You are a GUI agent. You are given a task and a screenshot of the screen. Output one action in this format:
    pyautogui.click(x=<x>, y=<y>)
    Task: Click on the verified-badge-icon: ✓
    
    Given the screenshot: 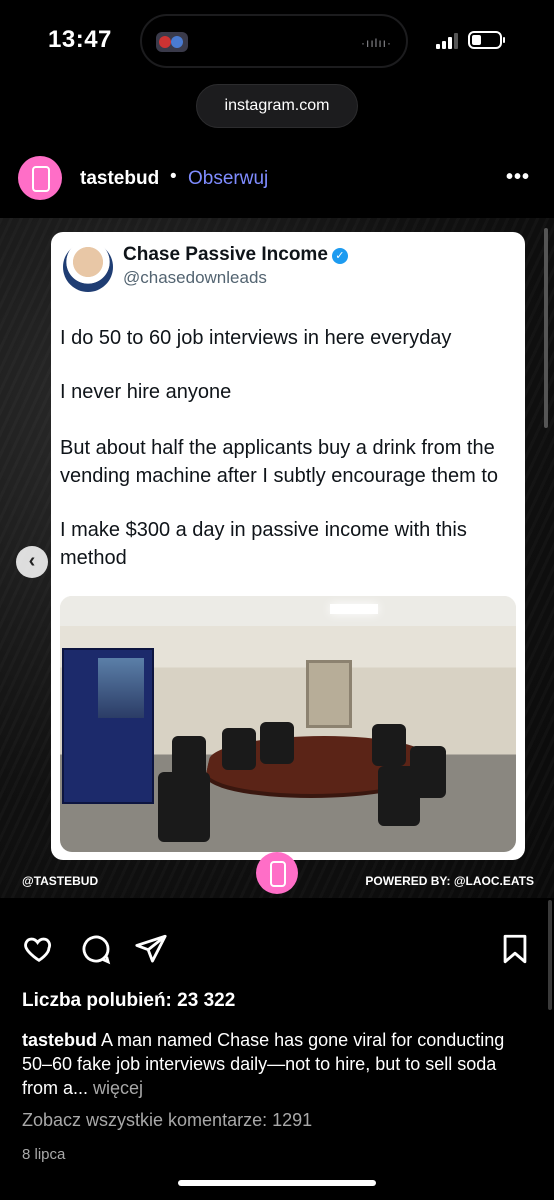 What is the action you would take?
    pyautogui.click(x=339, y=256)
    